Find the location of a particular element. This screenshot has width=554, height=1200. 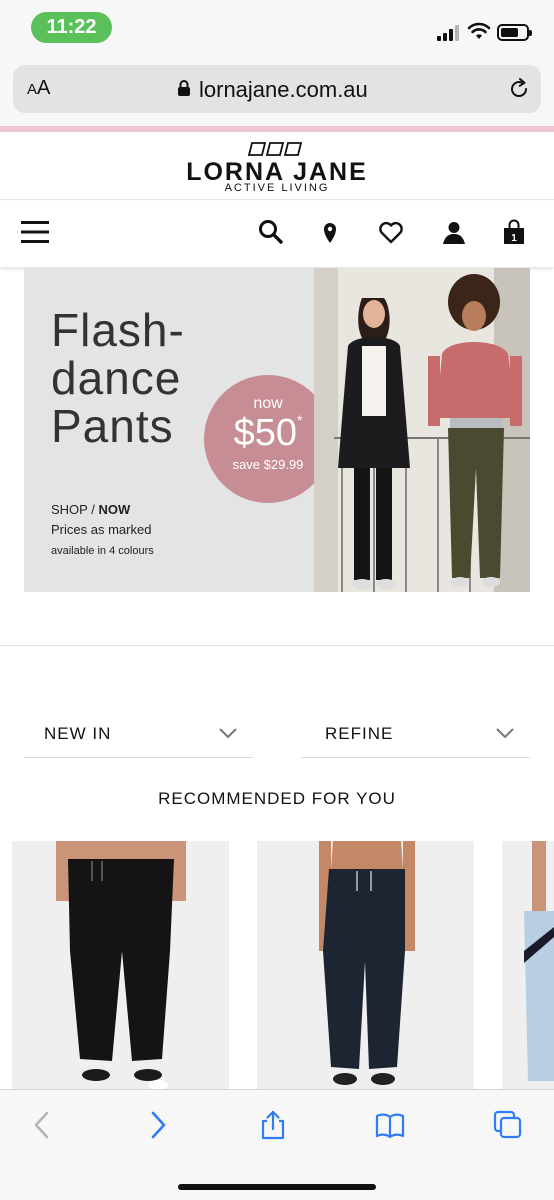

lock-icon is located at coordinates (184, 88).